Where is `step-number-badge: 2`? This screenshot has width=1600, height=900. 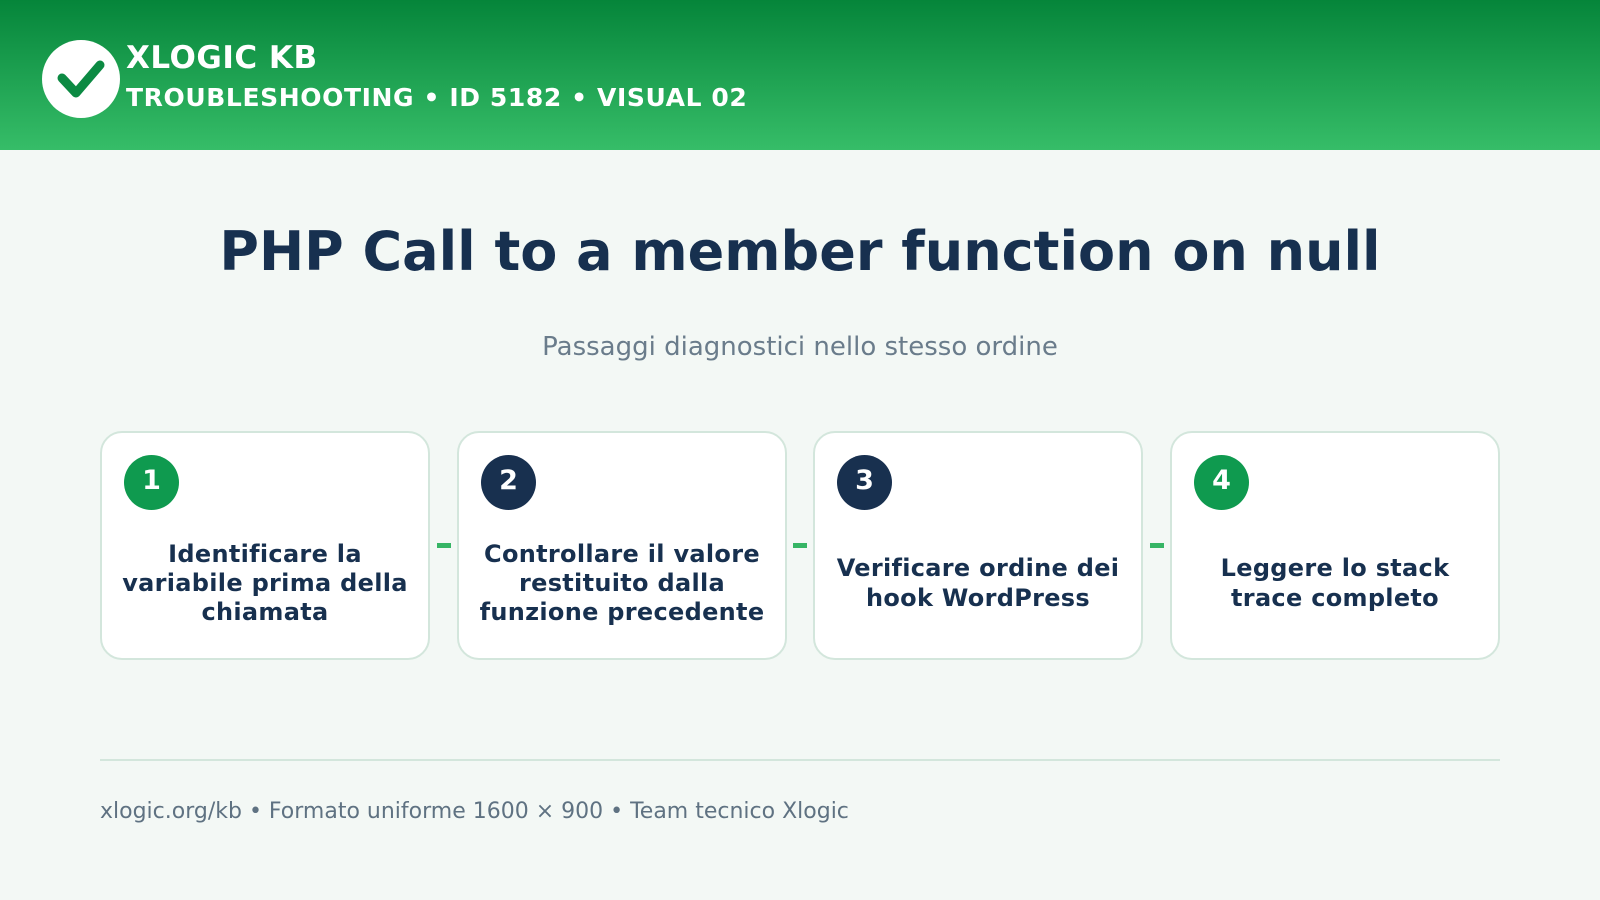
step-number-badge: 2 is located at coordinates (508, 482).